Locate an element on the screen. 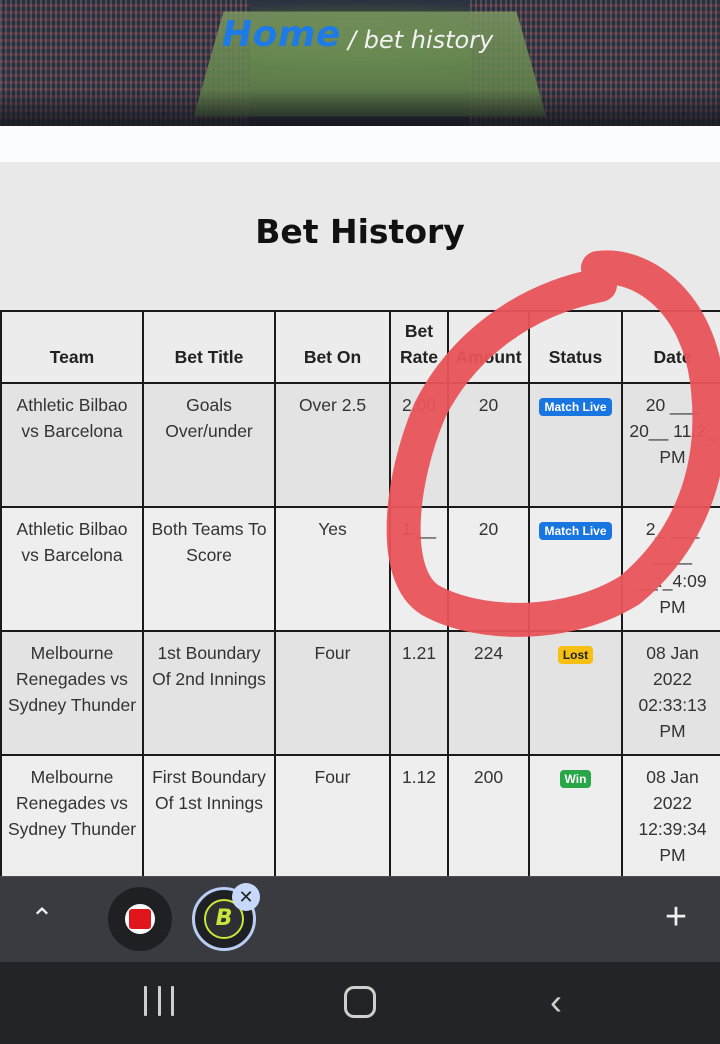 The height and width of the screenshot is (1044, 720). cell-date: 20 ___ 20__ 11:2_ PM is located at coordinates (670, 445).